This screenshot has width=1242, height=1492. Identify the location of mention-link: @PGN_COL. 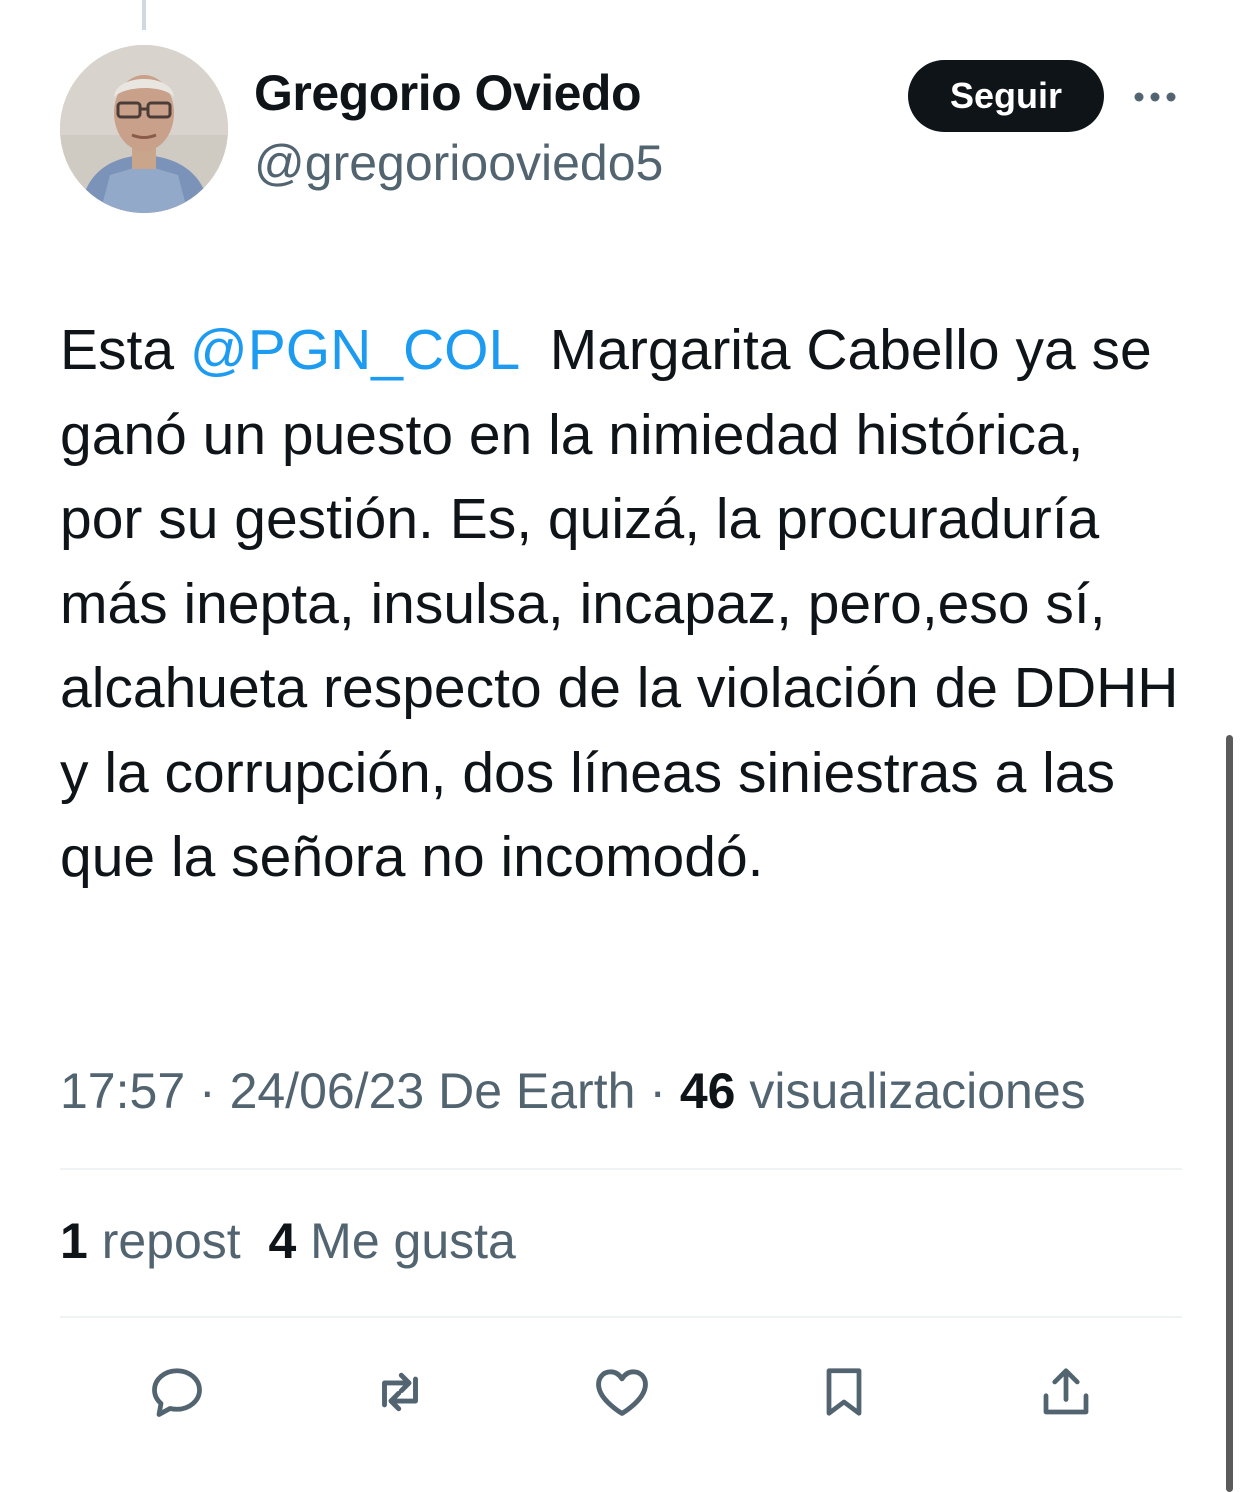
(354, 350).